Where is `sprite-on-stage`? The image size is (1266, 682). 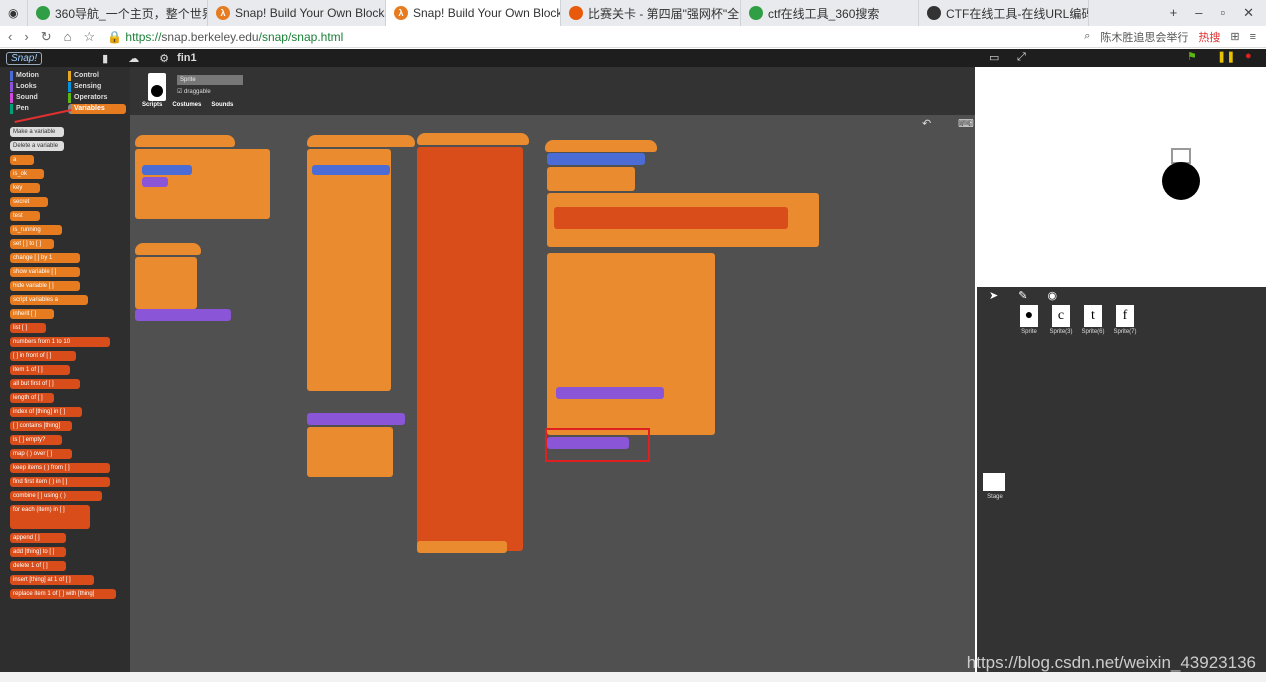 sprite-on-stage is located at coordinates (1181, 181).